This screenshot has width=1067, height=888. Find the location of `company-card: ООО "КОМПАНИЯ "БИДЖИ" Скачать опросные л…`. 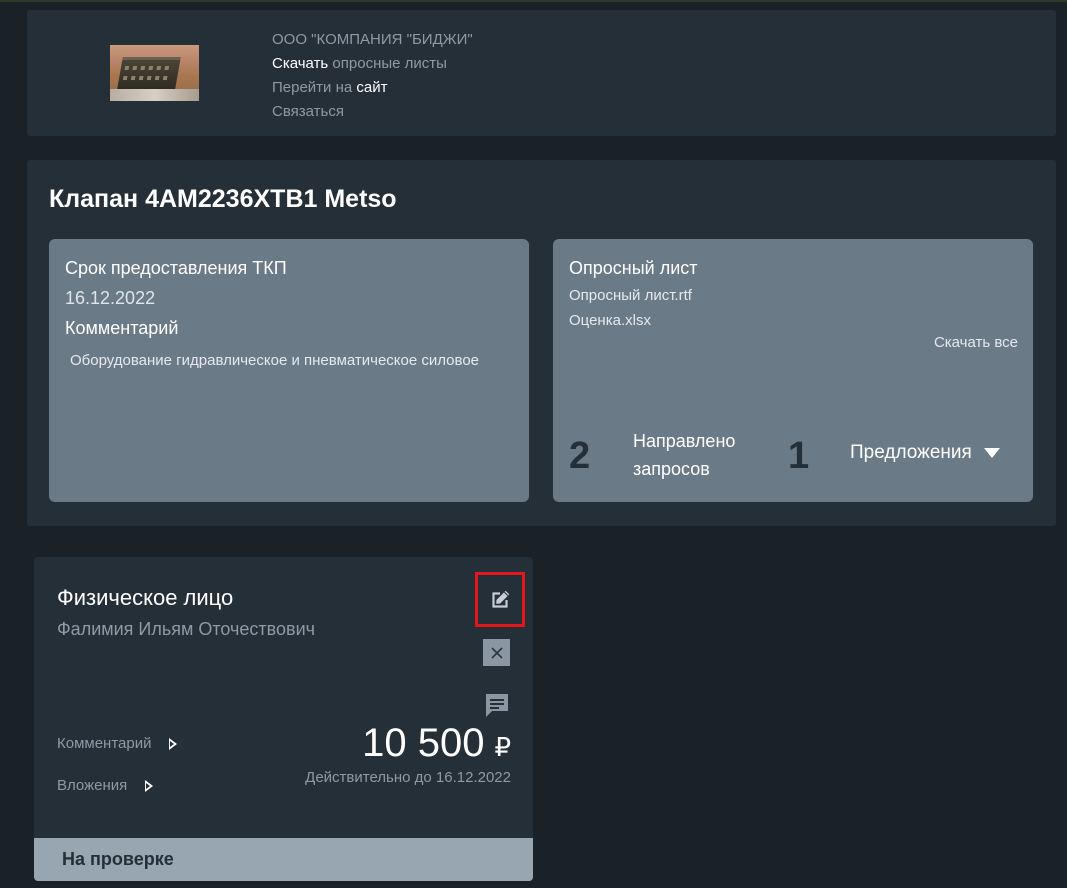

company-card: ООО "КОМПАНИЯ "БИДЖИ" Скачать опросные л… is located at coordinates (541, 73).